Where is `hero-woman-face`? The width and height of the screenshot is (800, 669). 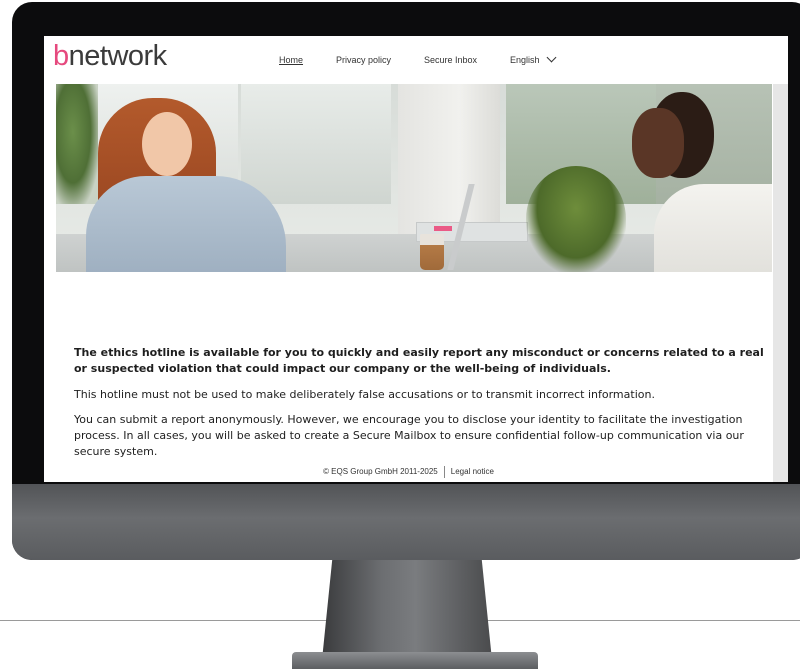 hero-woman-face is located at coordinates (167, 144).